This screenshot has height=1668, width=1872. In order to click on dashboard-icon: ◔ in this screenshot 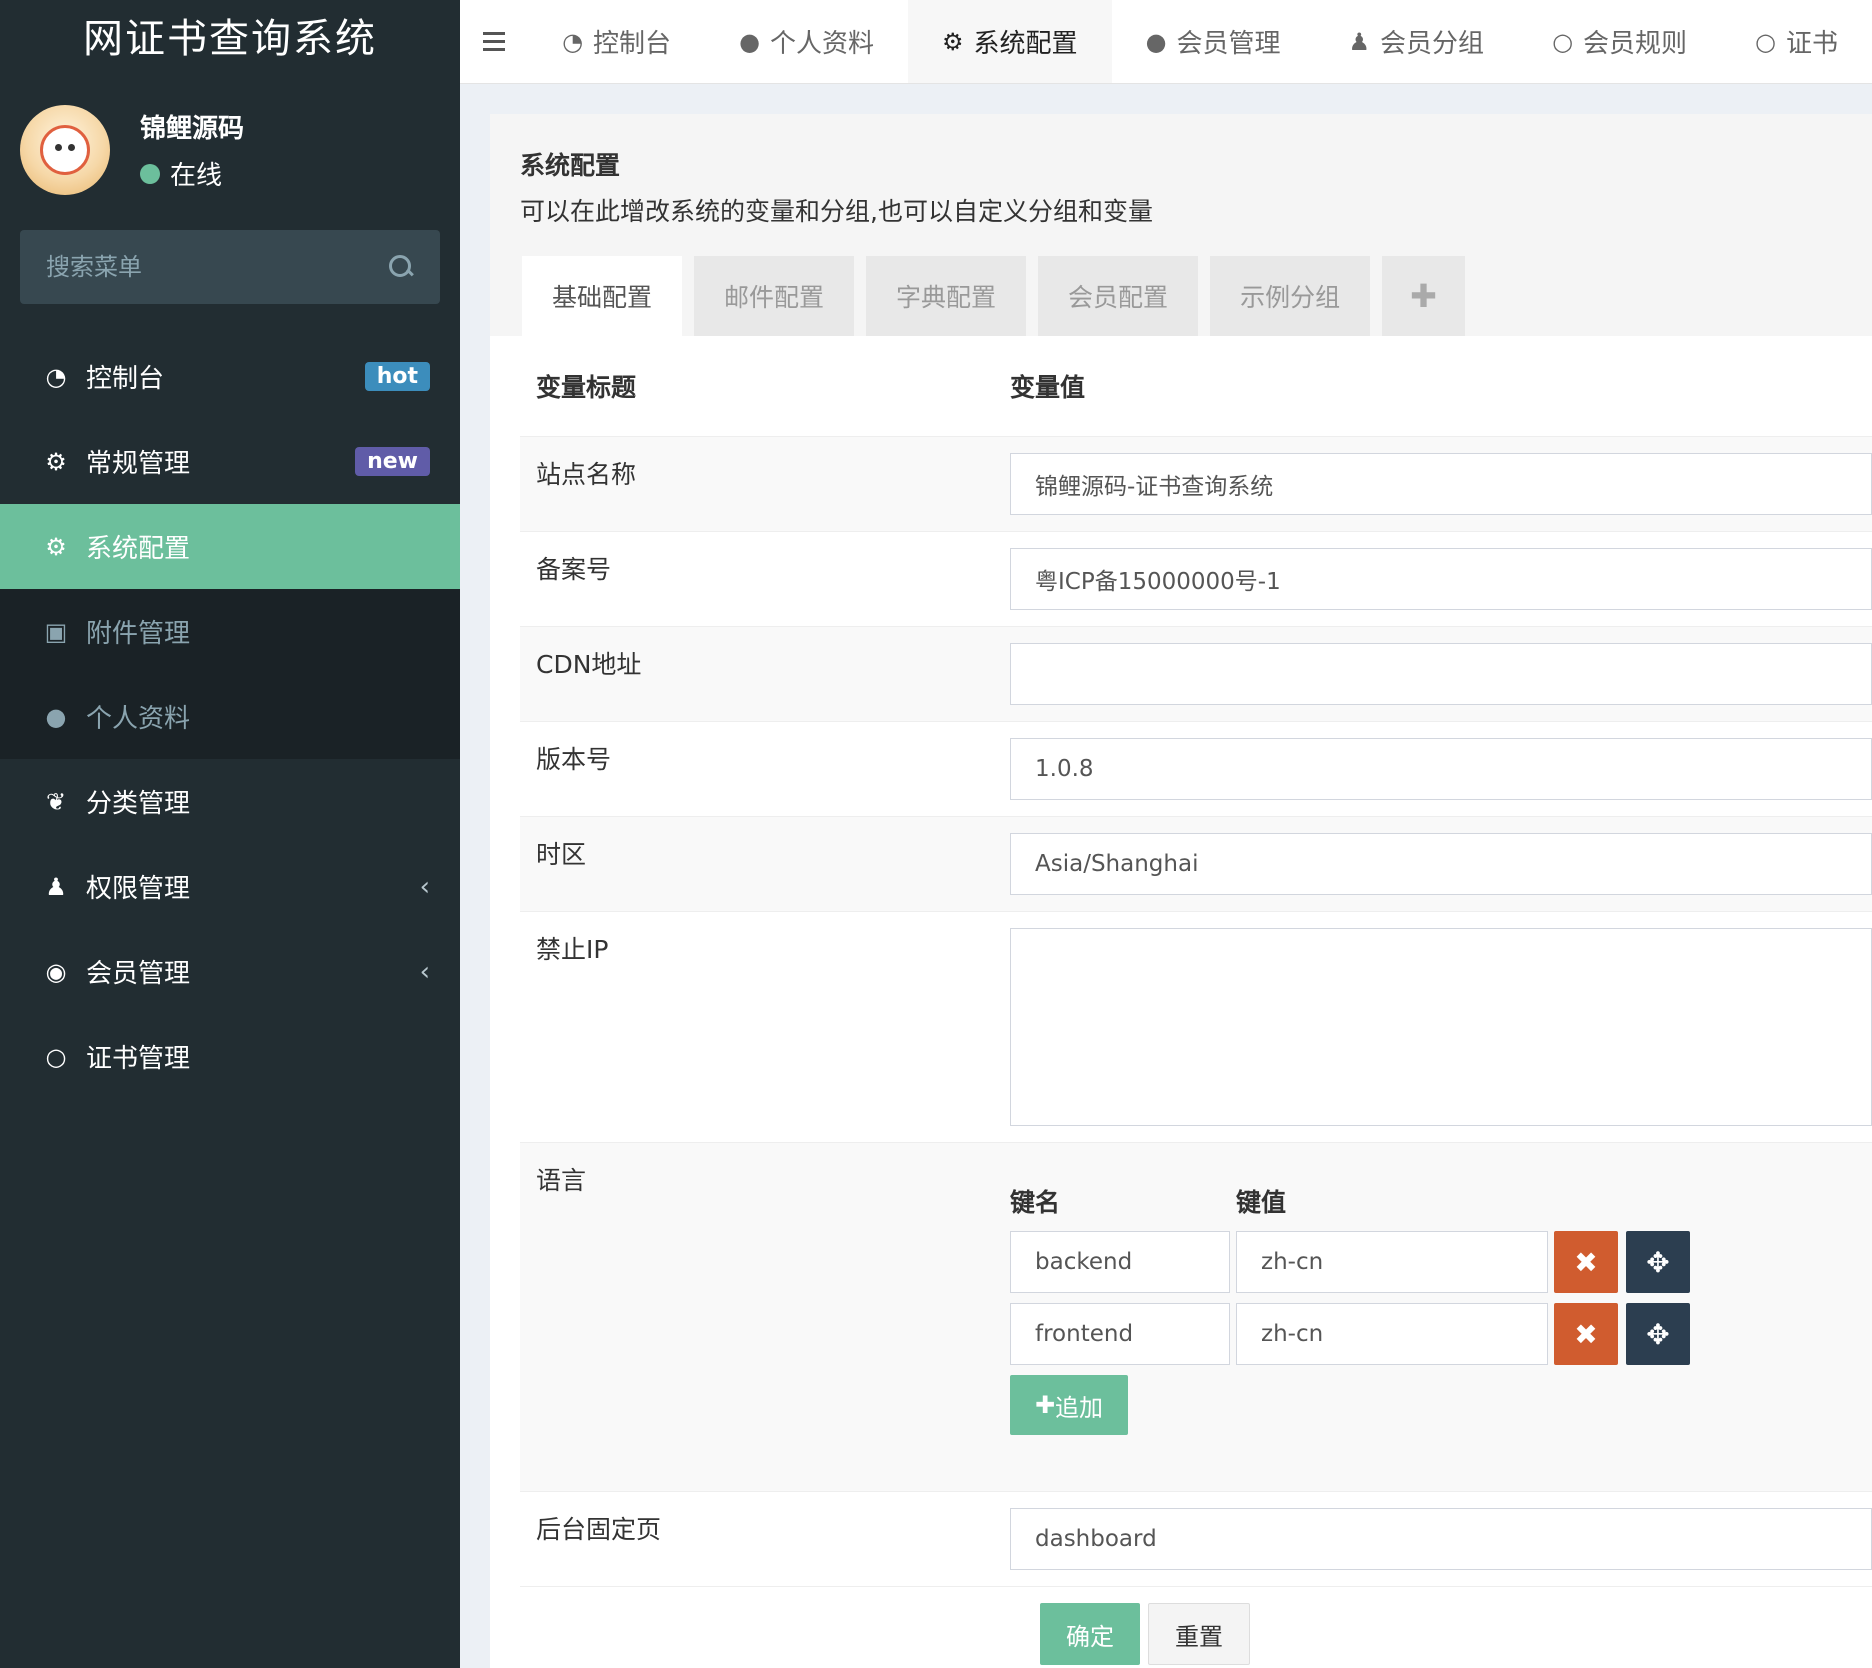, I will do `click(56, 376)`.